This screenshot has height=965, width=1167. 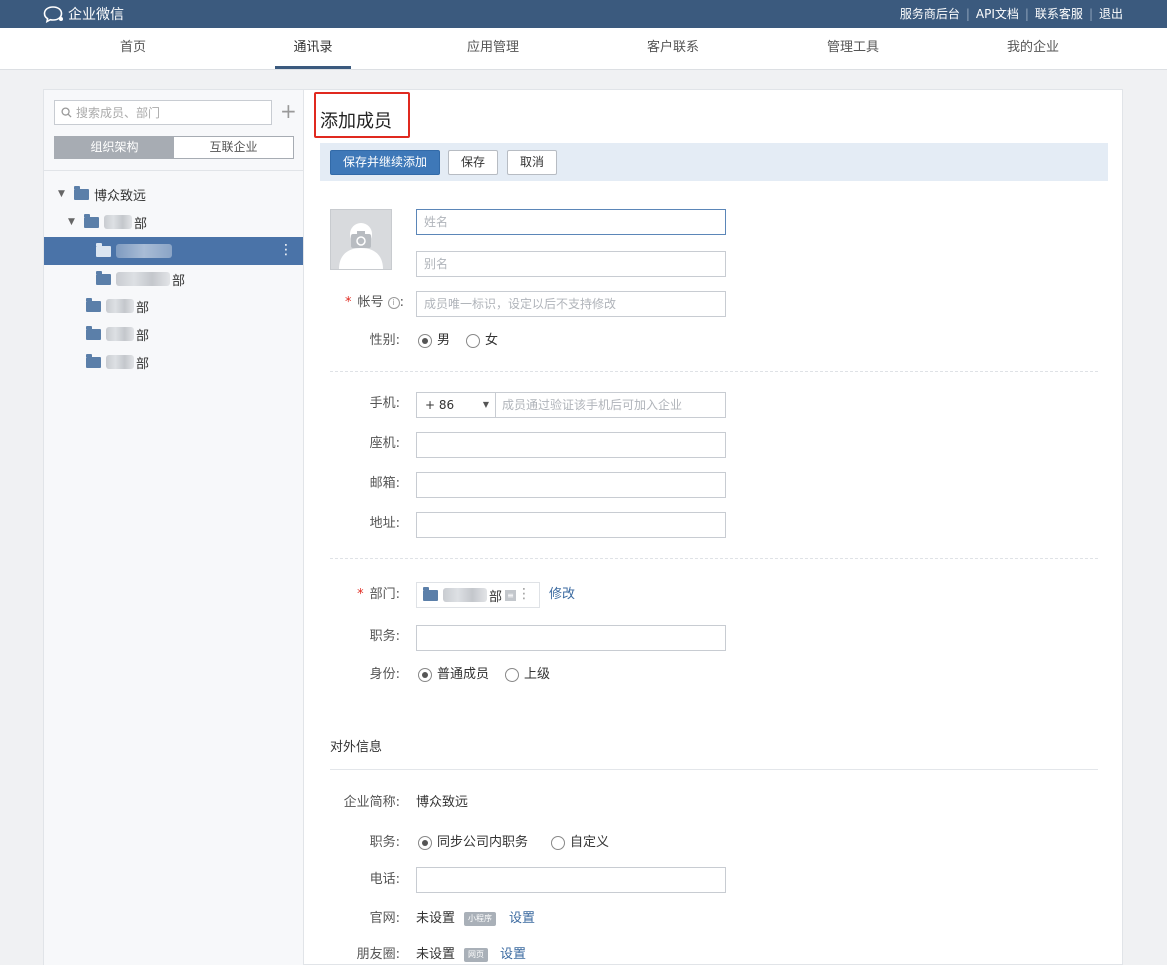 I want to click on identity-superior-radio: 上级, so click(x=527, y=675).